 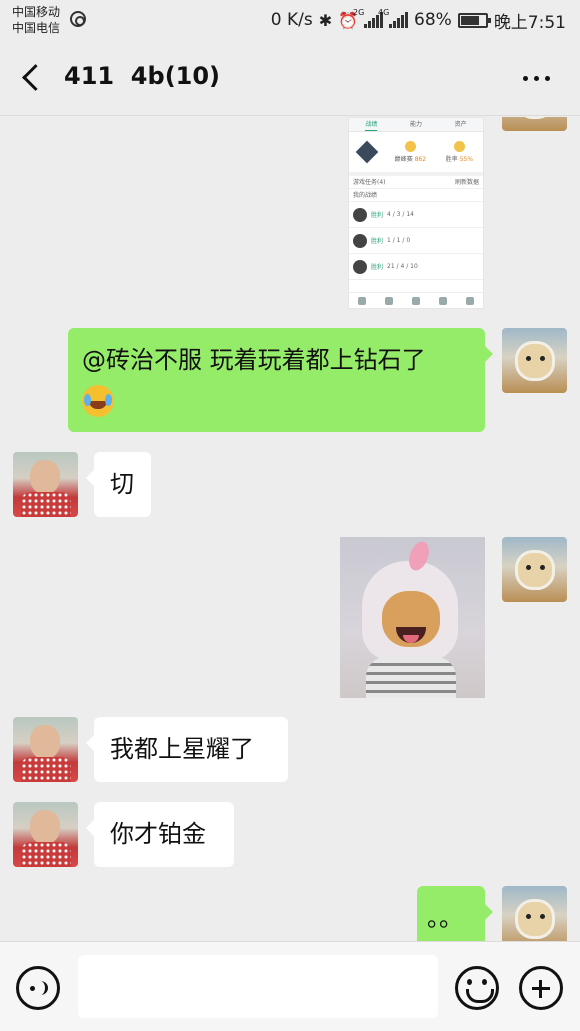 What do you see at coordinates (445, 918) in the screenshot?
I see `message-text: 。。` at bounding box center [445, 918].